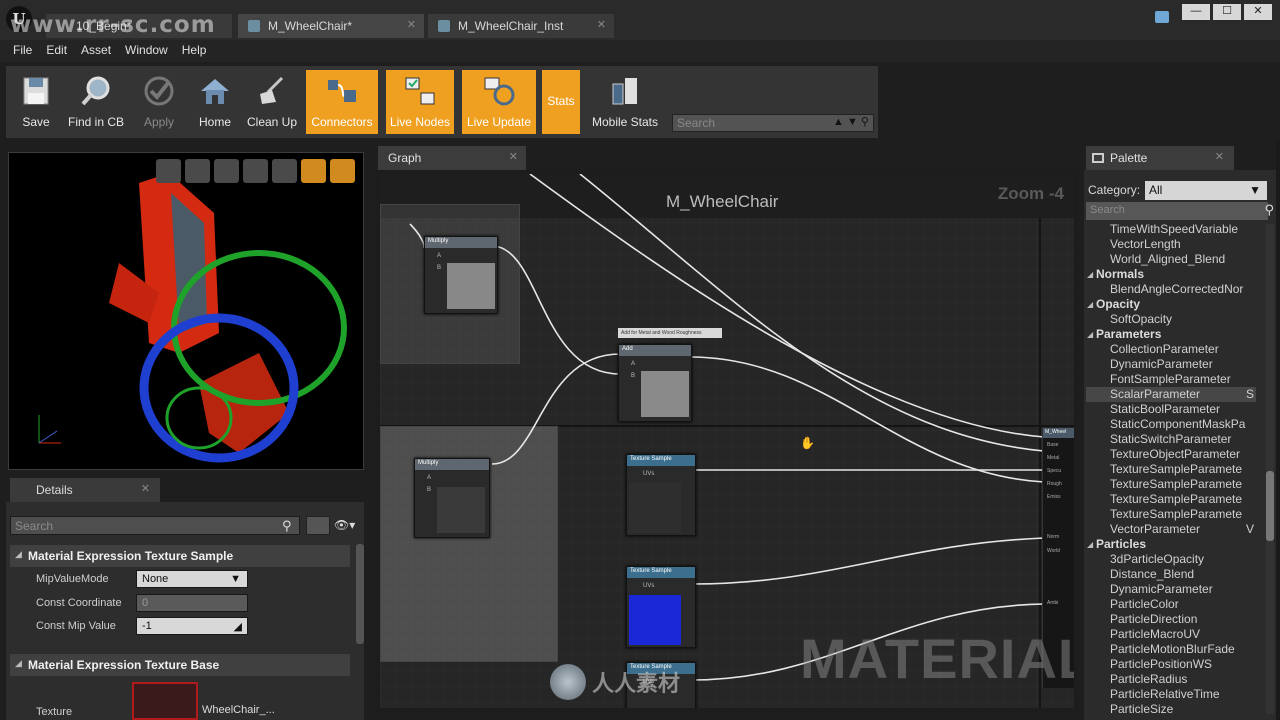 This screenshot has width=1280, height=720. What do you see at coordinates (1171, 274) in the screenshot?
I see `palette-category: Normals` at bounding box center [1171, 274].